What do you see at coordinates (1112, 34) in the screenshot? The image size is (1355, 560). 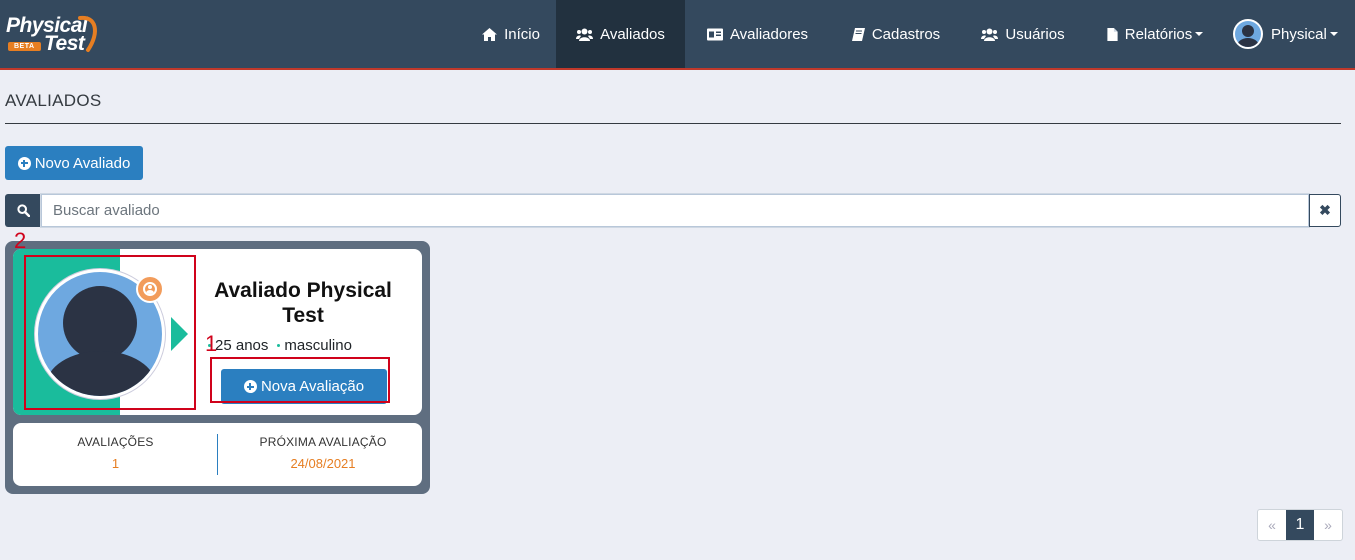 I see `file-icon` at bounding box center [1112, 34].